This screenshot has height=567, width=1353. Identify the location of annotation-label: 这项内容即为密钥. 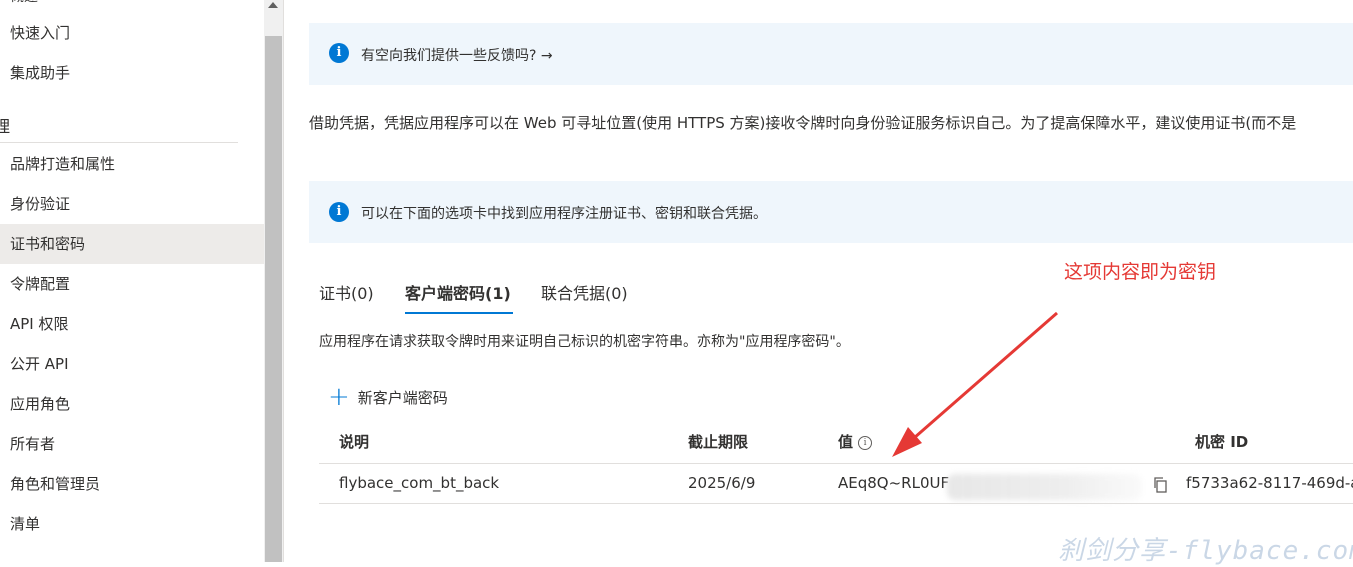
(1140, 272).